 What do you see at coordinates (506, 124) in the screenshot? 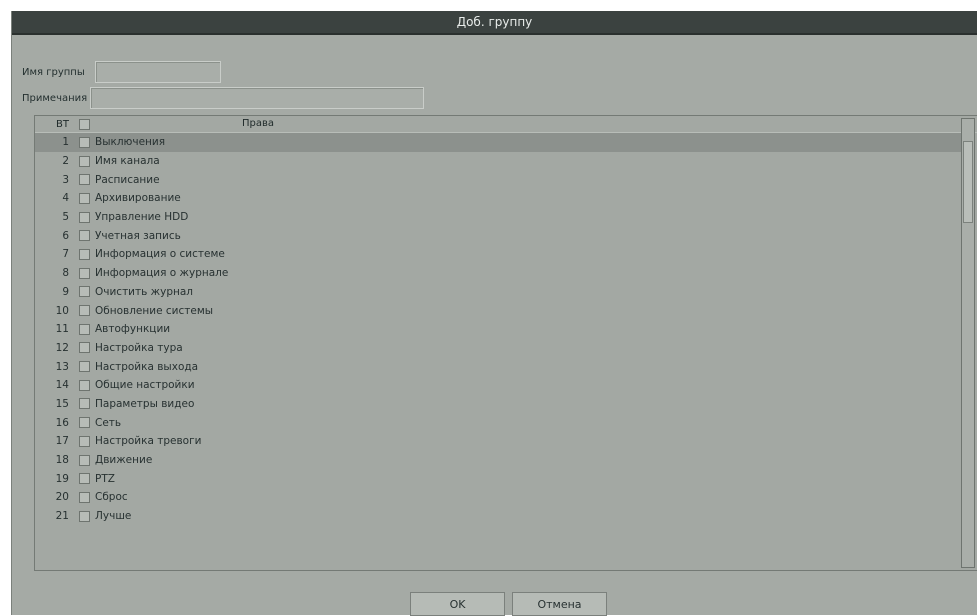
I see `rights-list-header: ВТ Права` at bounding box center [506, 124].